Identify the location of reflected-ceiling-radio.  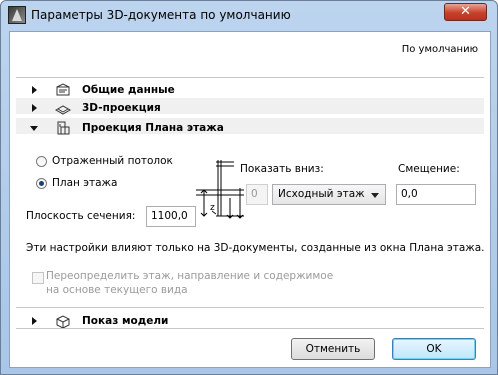
(41, 161).